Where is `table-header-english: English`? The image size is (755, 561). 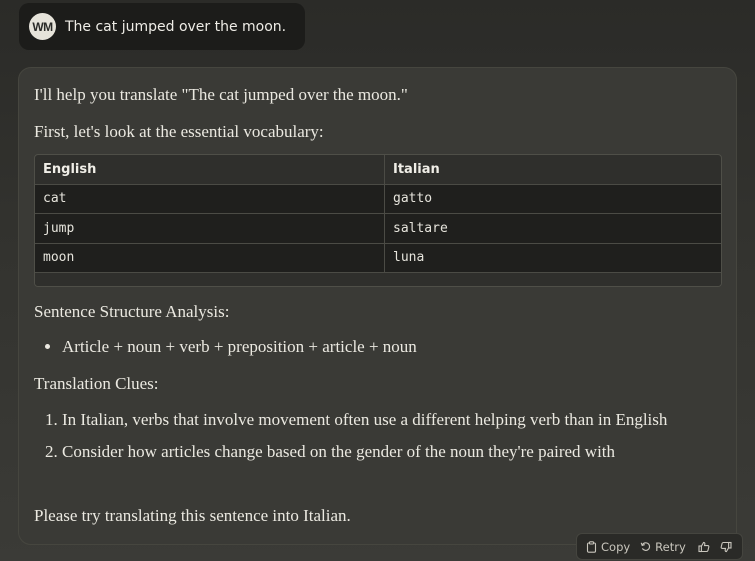 table-header-english: English is located at coordinates (210, 169).